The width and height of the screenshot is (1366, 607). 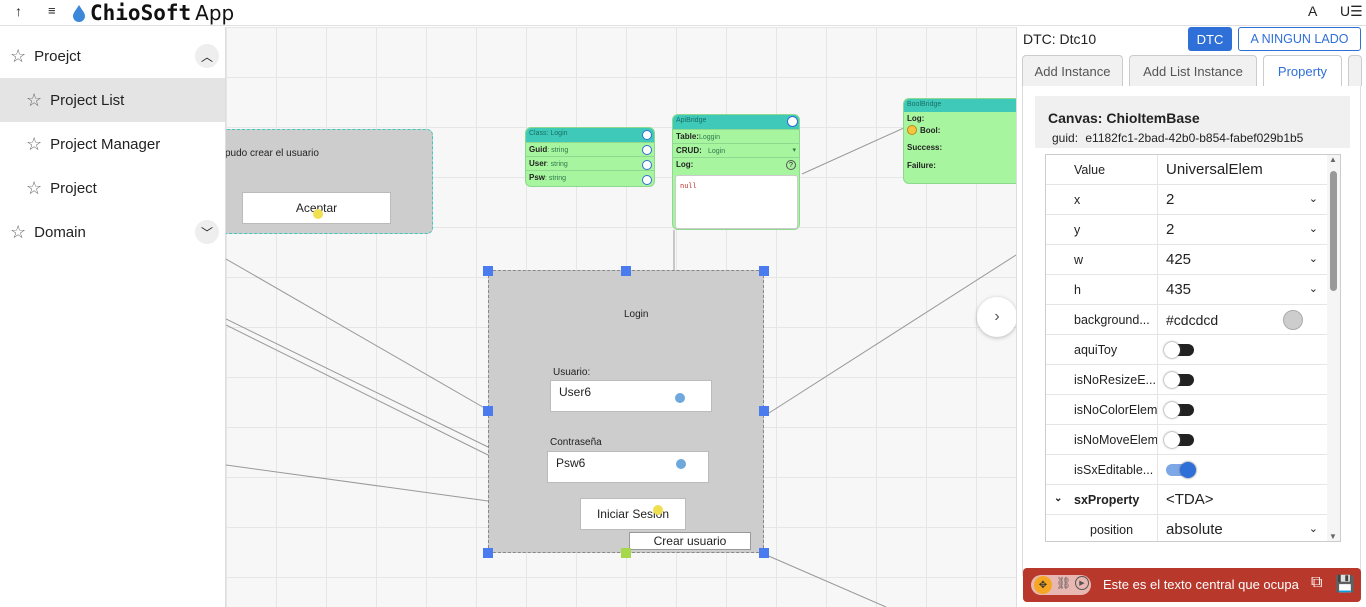 What do you see at coordinates (1243, 169) in the screenshot?
I see `prop-value: UniversalElem` at bounding box center [1243, 169].